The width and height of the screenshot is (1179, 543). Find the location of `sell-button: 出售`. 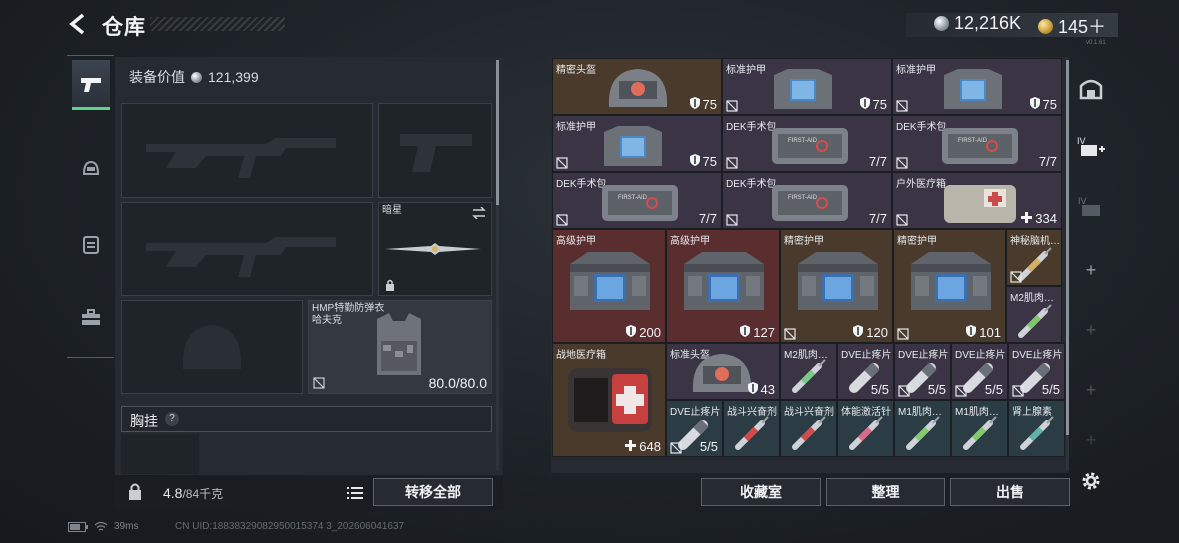

sell-button: 出售 is located at coordinates (1010, 492).